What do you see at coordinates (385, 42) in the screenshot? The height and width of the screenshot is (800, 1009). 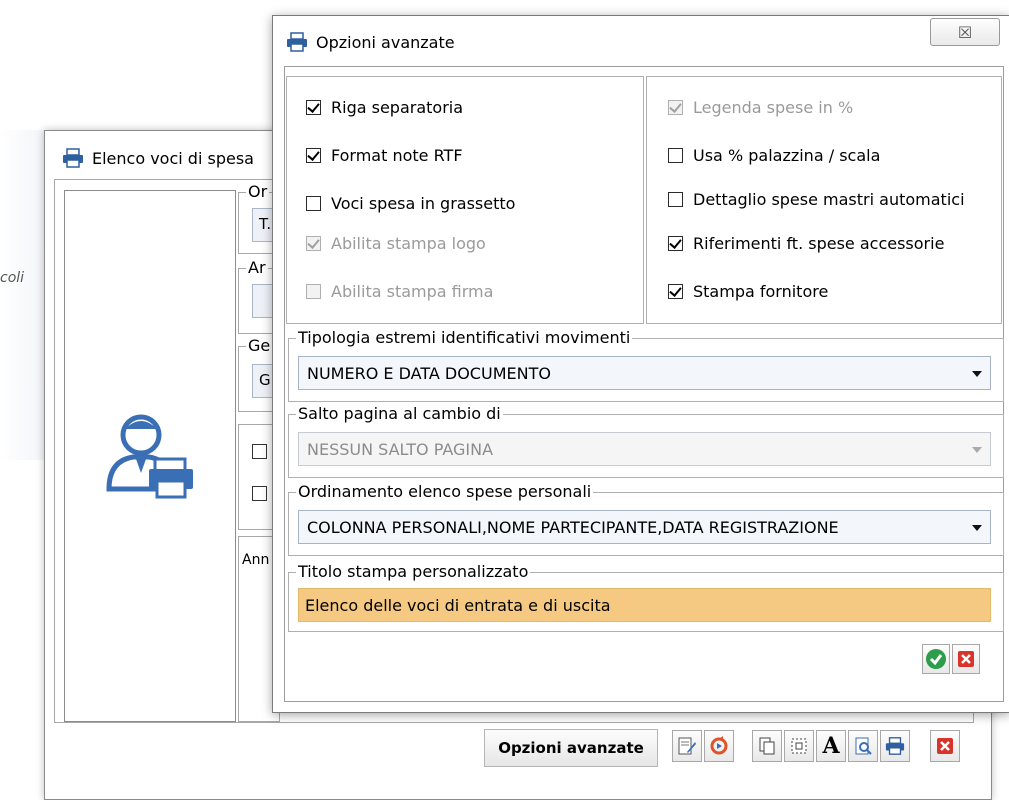 I see `dialog-title: Opzioni avanzate` at bounding box center [385, 42].